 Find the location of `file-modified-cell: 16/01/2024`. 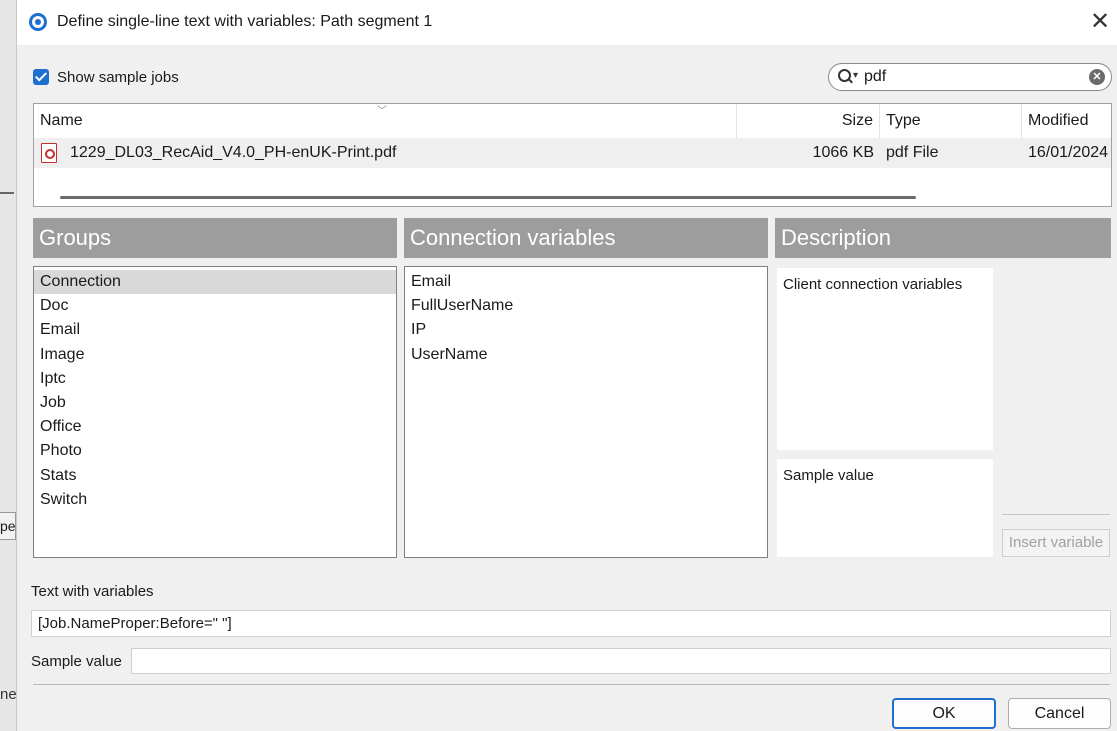

file-modified-cell: 16/01/2024 is located at coordinates (1068, 152).